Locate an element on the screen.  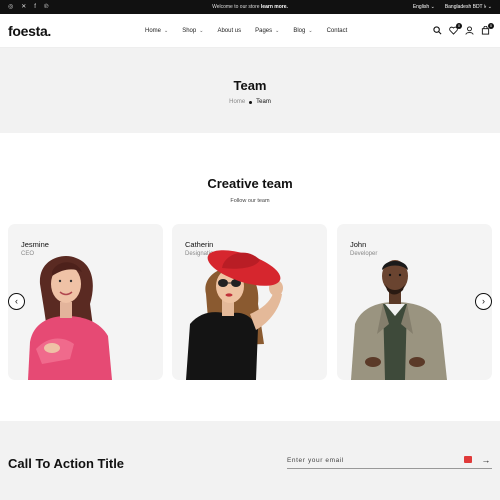
team-member-card: John Developer is located at coordinates (414, 302).